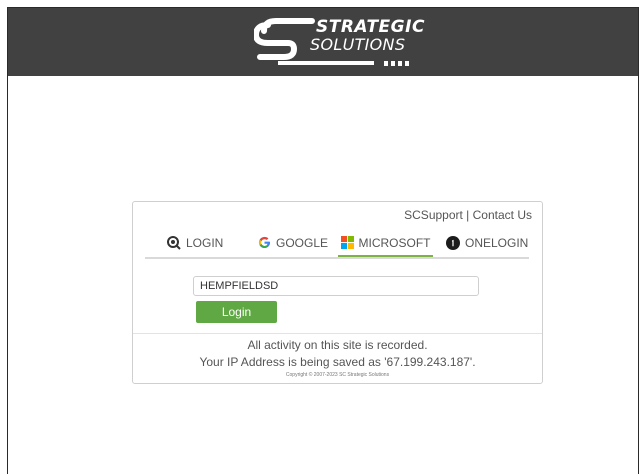  I want to click on header-bar: STRATEGIC SOLUTIONS, so click(323, 42).